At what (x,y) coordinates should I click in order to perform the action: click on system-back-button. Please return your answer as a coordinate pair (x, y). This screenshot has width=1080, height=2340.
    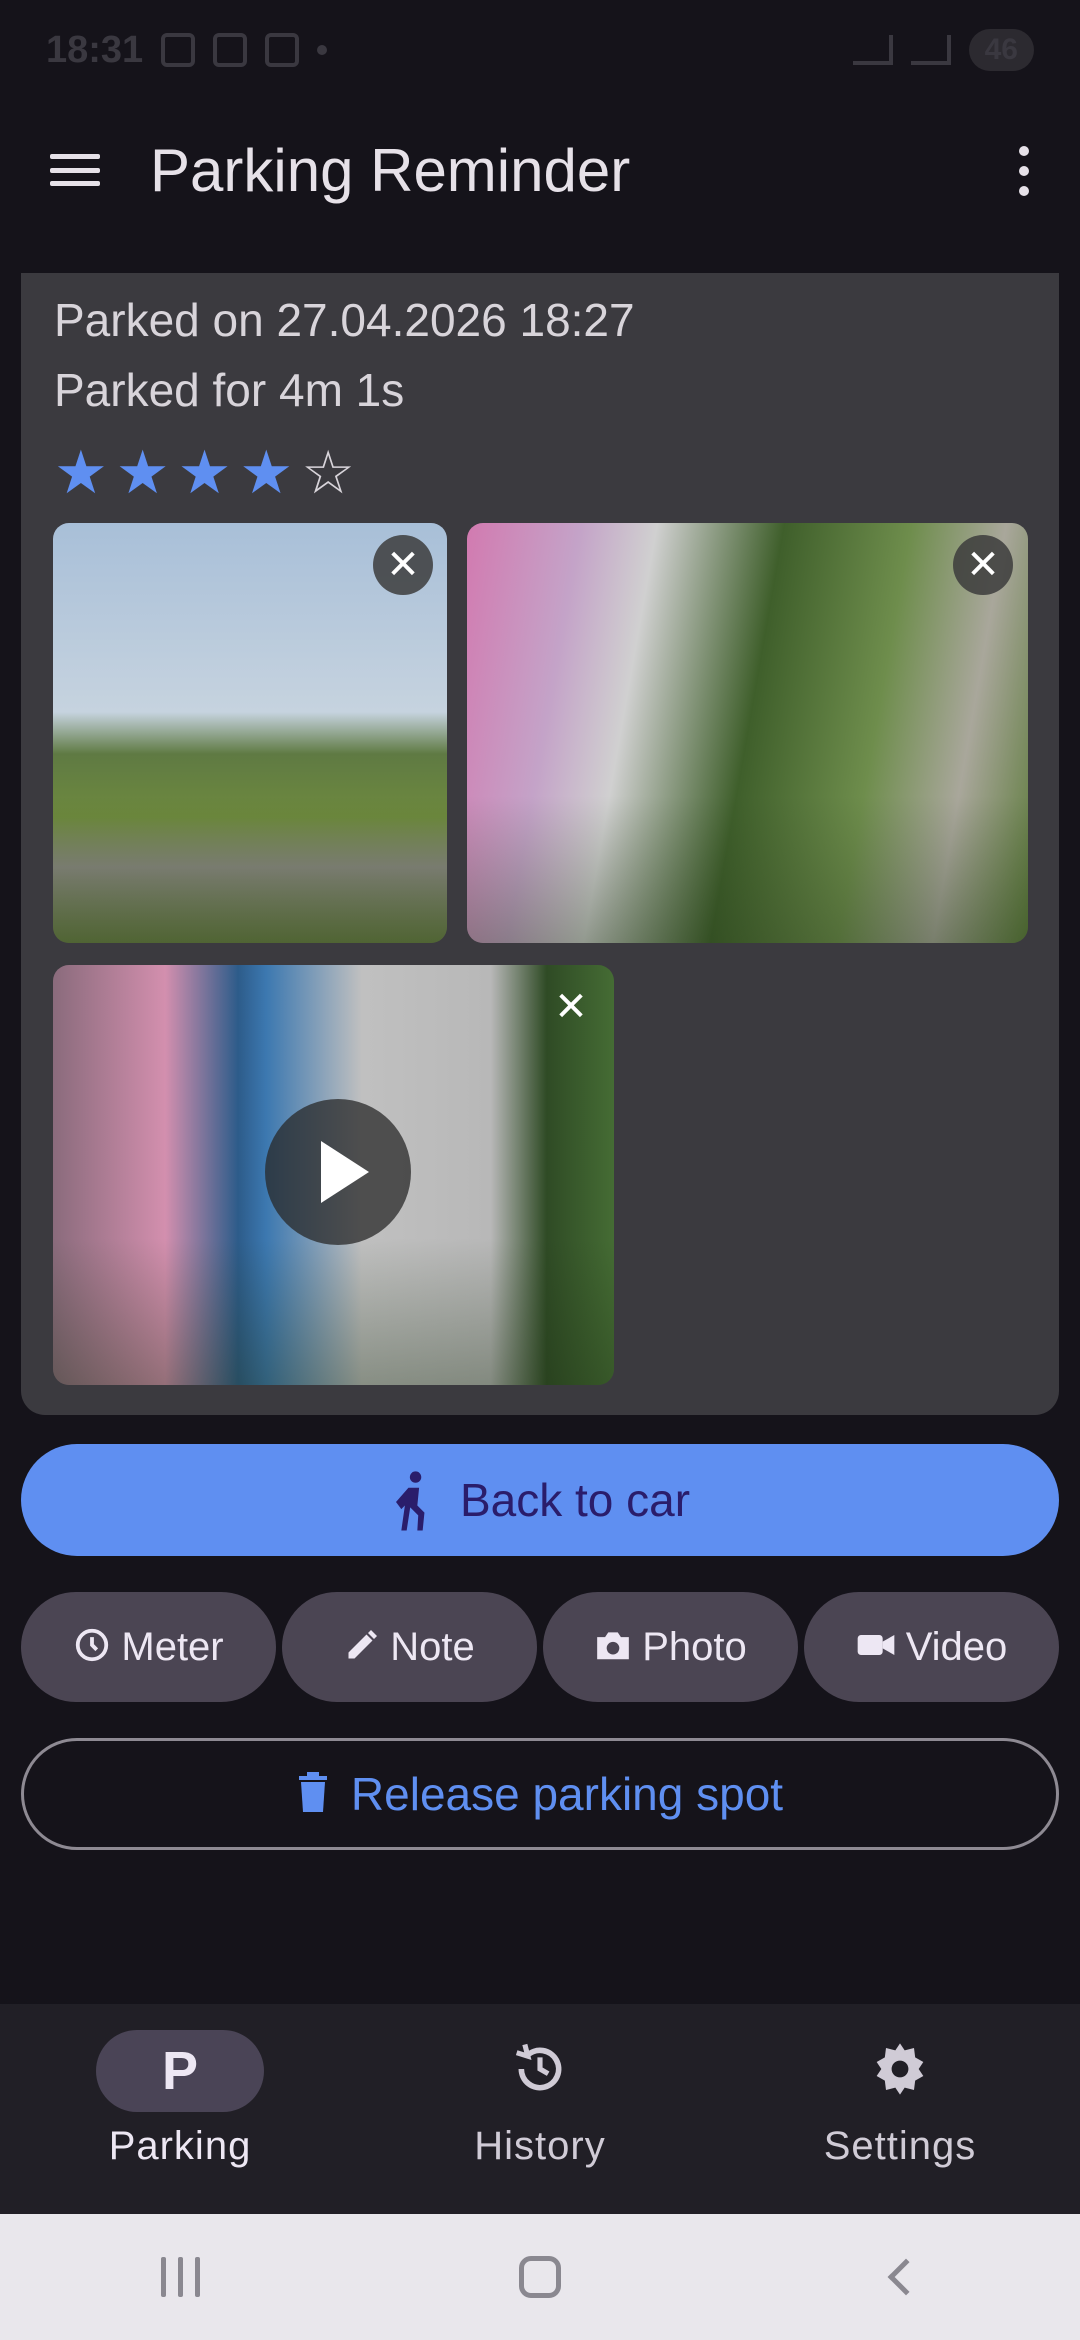
    Looking at the image, I should click on (900, 2277).